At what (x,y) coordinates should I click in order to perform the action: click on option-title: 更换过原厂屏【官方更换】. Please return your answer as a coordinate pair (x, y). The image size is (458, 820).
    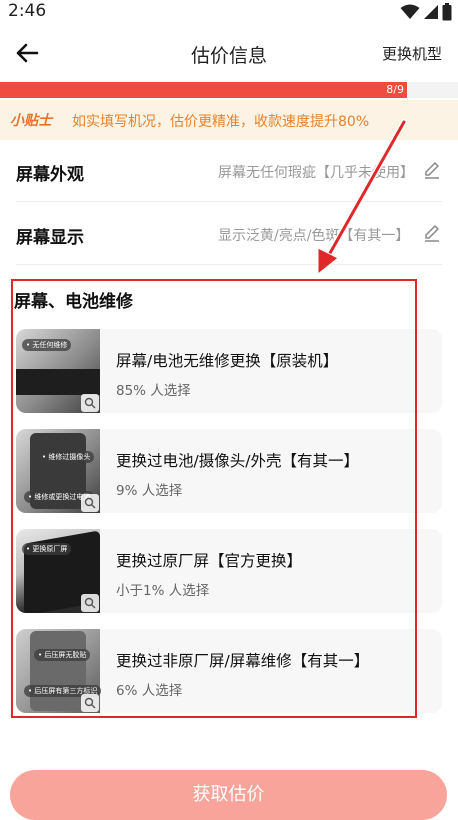
    Looking at the image, I should click on (209, 561).